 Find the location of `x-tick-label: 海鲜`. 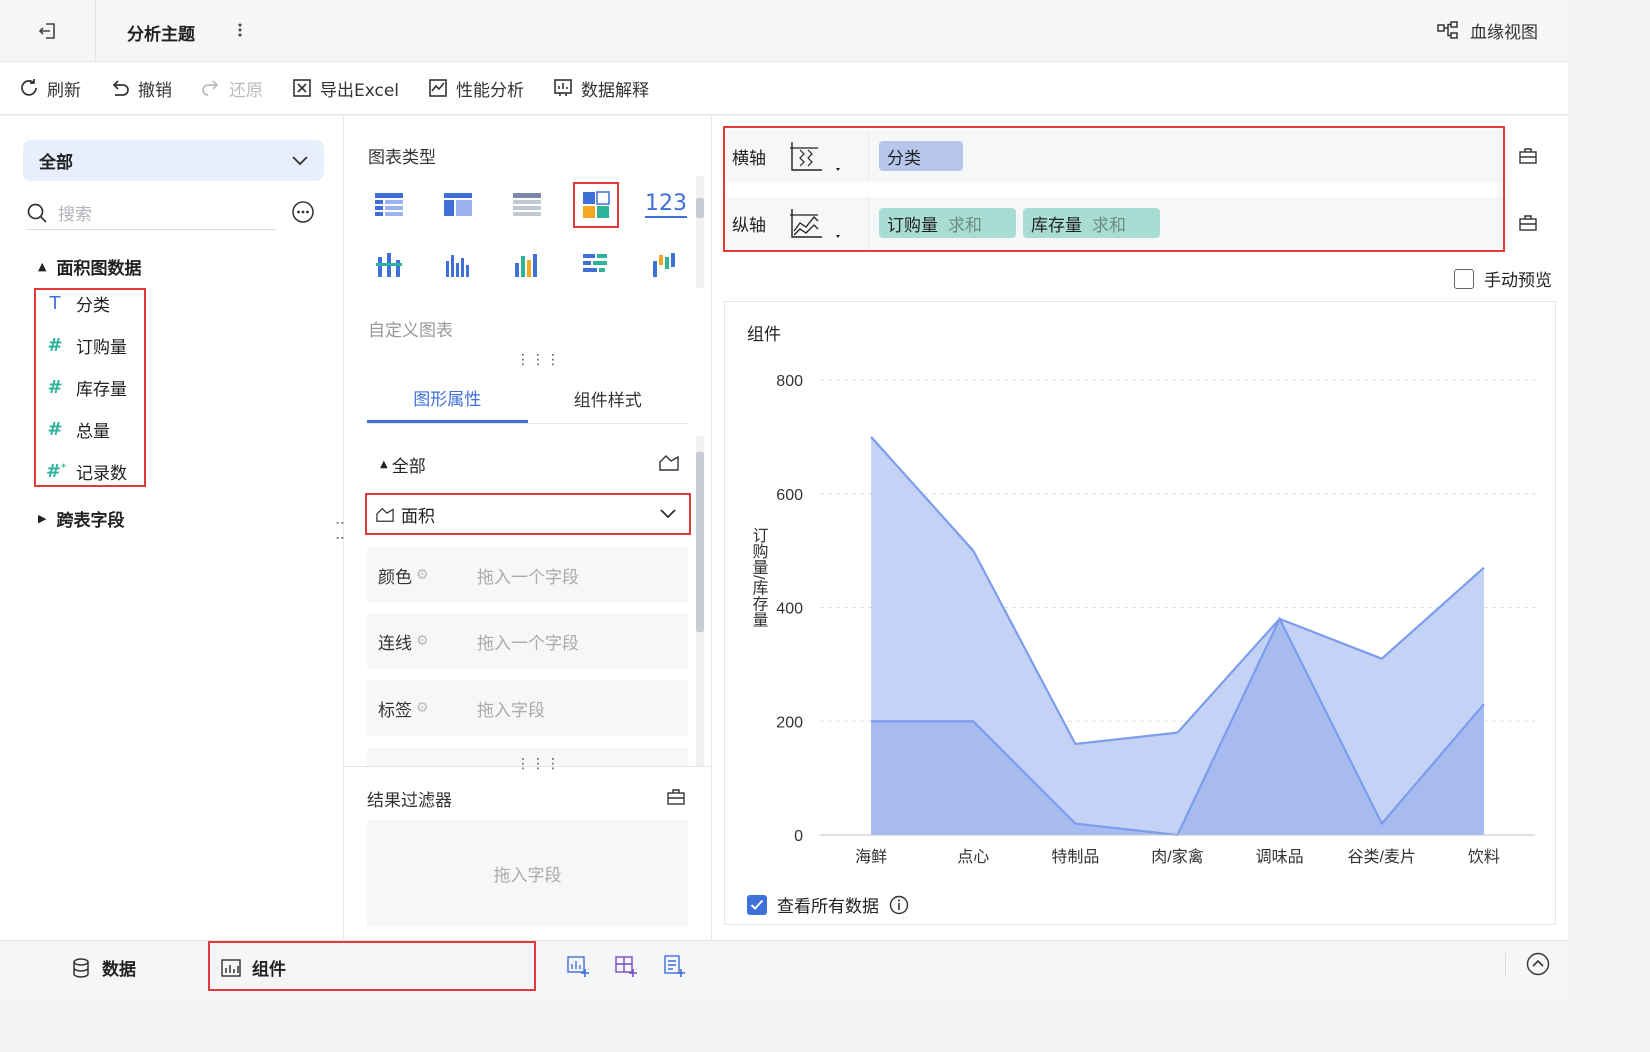

x-tick-label: 海鲜 is located at coordinates (871, 857).